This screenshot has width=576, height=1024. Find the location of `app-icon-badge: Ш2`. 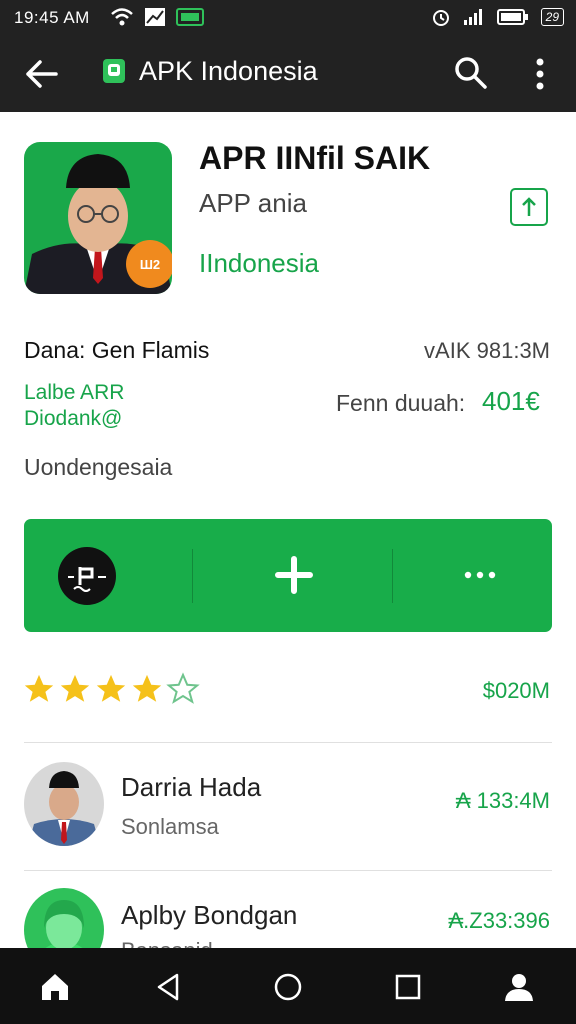

app-icon-badge: Ш2 is located at coordinates (149, 264).